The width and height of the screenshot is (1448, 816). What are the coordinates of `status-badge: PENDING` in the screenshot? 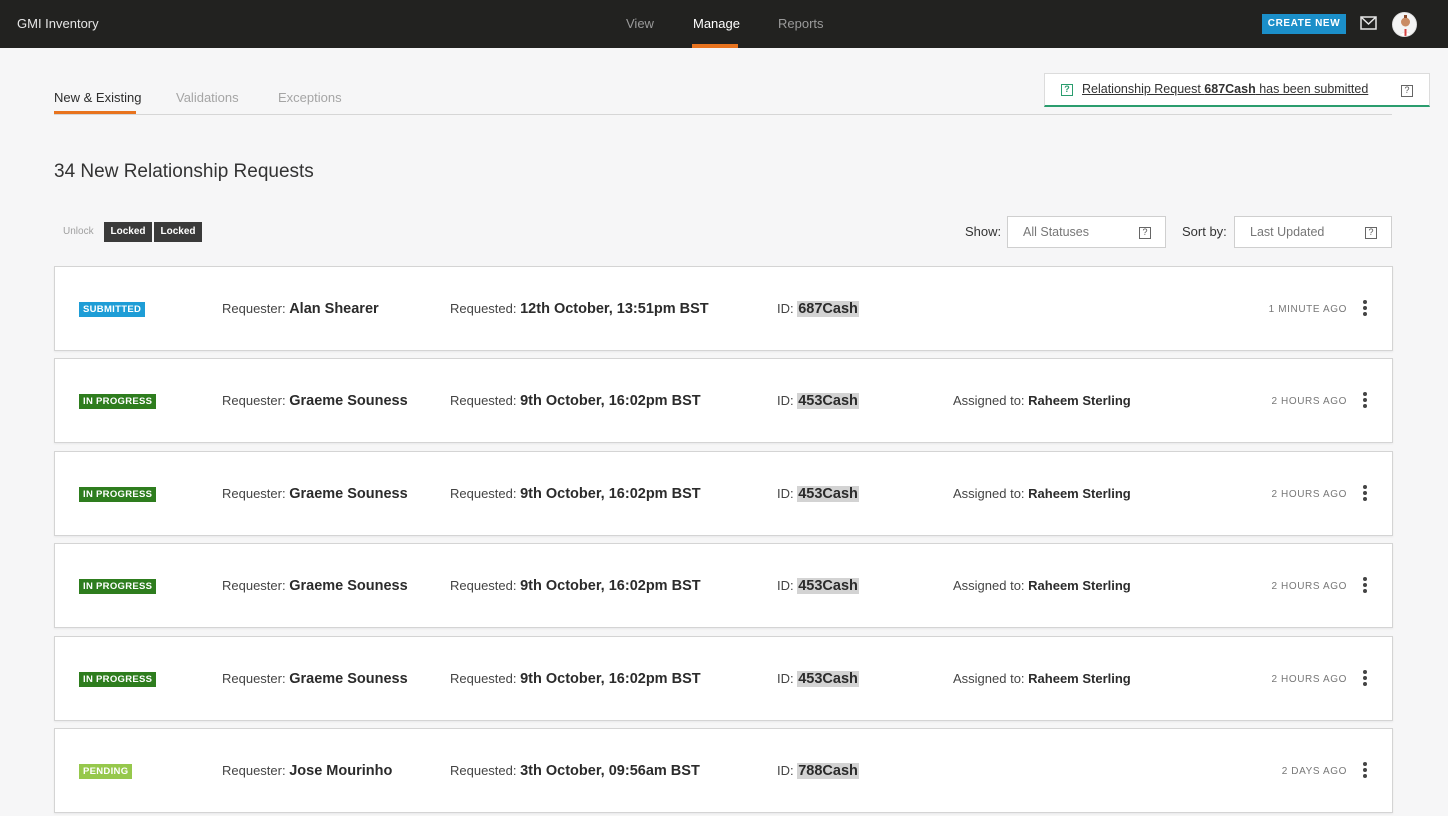 It's located at (106, 771).